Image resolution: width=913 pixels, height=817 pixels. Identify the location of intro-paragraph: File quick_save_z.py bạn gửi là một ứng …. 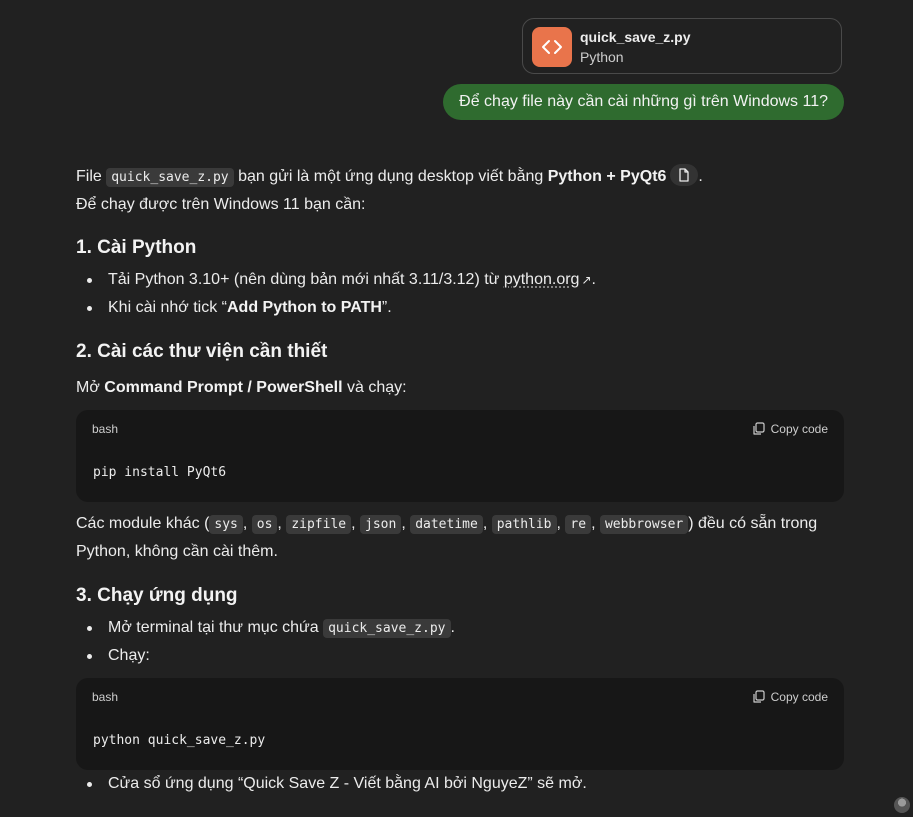
(460, 177).